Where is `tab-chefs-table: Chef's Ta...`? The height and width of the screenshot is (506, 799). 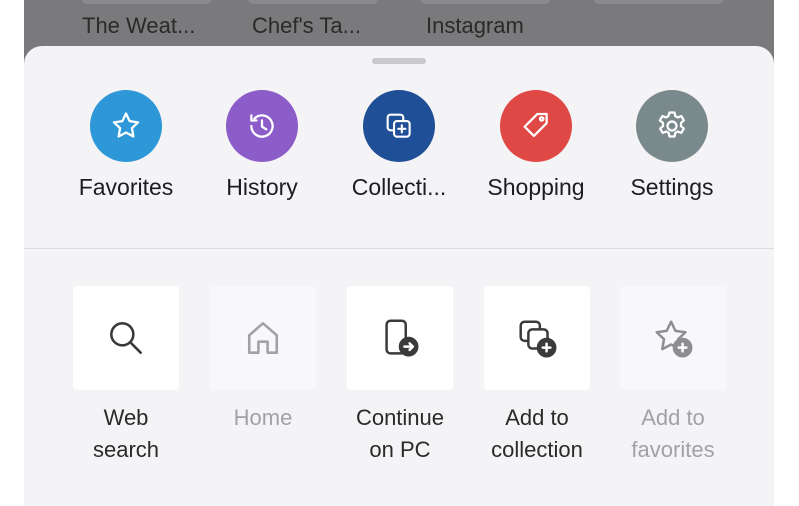 tab-chefs-table: Chef's Ta... is located at coordinates (306, 25).